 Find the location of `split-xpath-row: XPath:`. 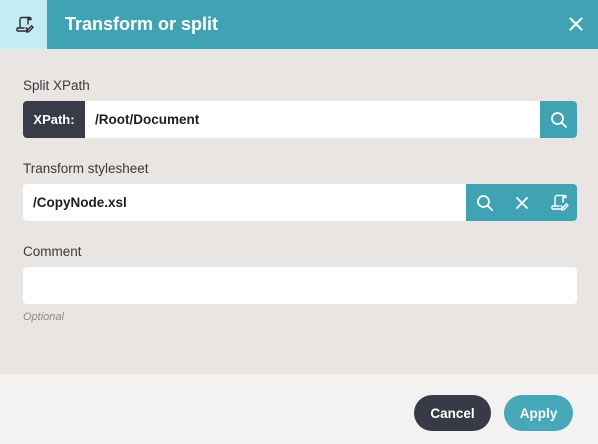

split-xpath-row: XPath: is located at coordinates (300, 119).